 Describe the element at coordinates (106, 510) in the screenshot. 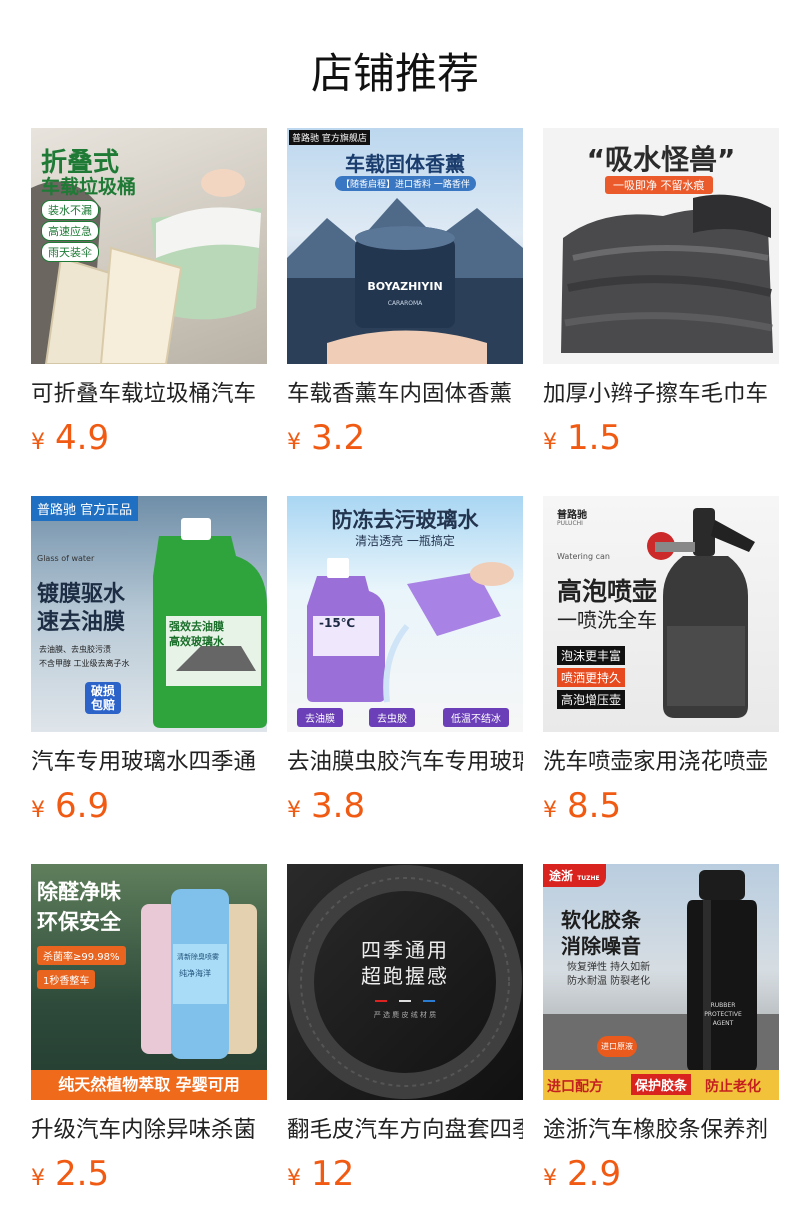

I see `official-badge-text: 官方正品` at that location.